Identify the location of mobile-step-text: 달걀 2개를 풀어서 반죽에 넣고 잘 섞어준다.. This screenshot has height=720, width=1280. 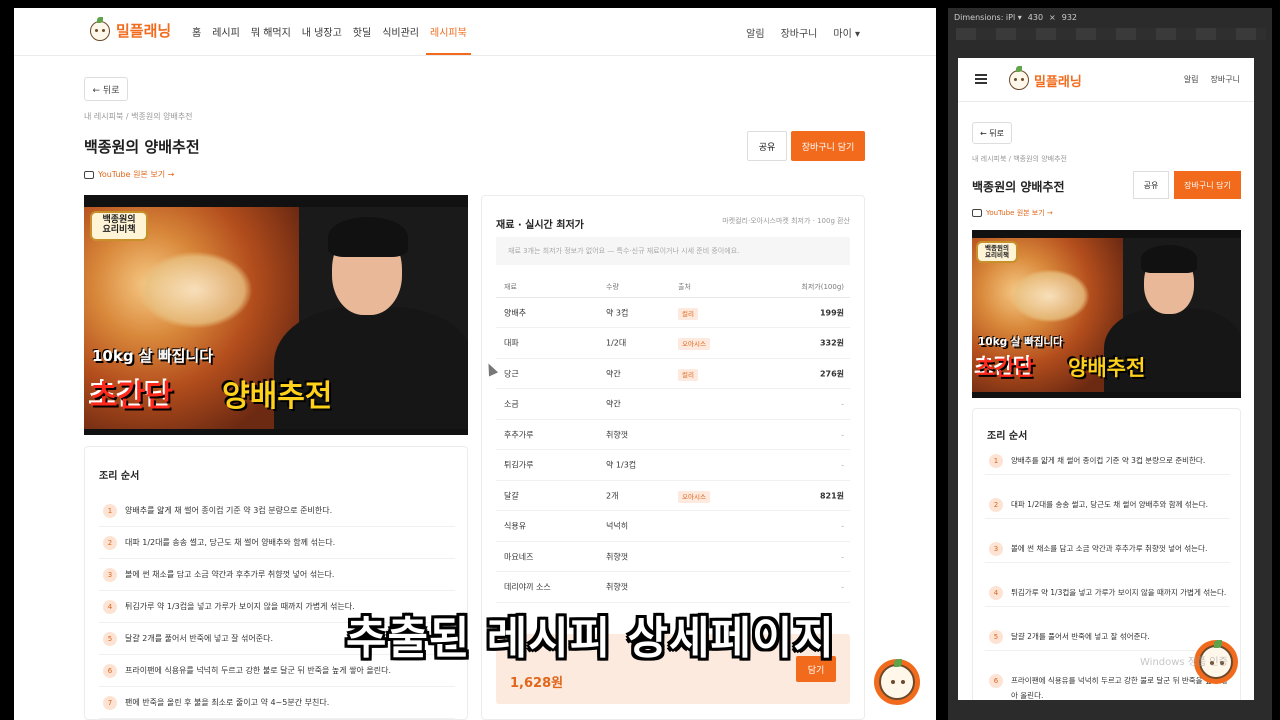
(1080, 636).